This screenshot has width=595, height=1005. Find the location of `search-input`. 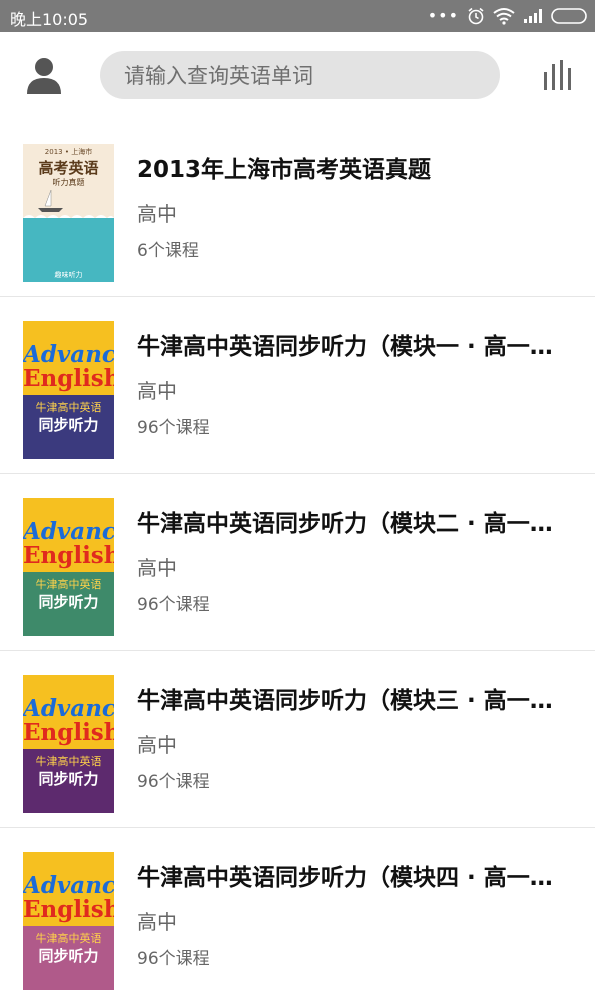

search-input is located at coordinates (304, 76).